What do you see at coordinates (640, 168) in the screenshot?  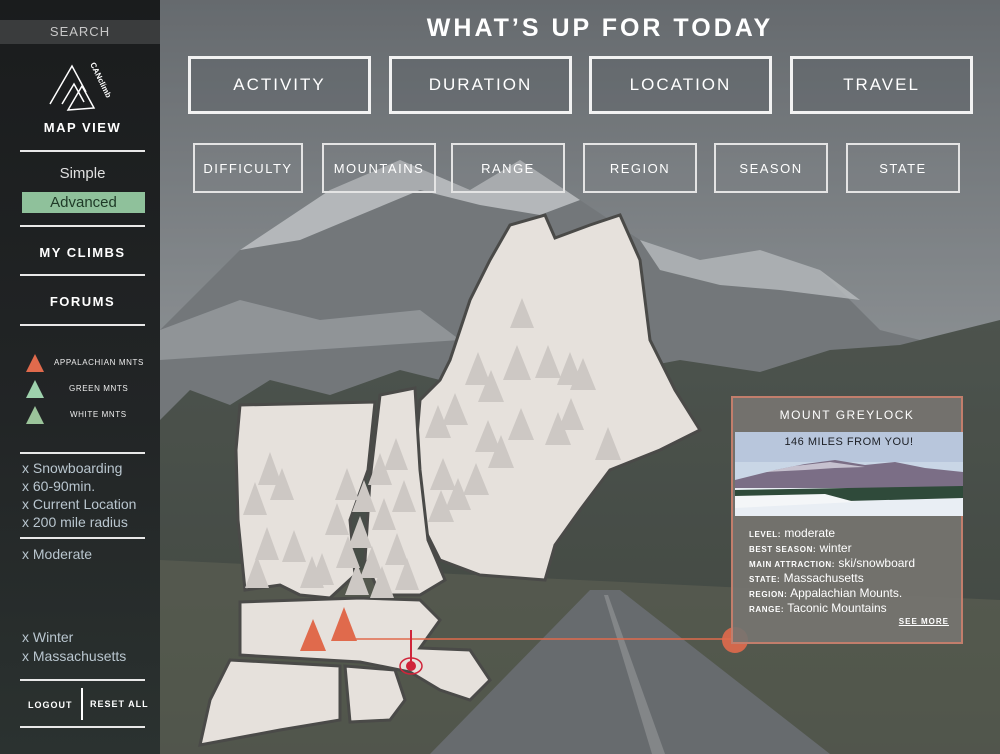 I see `filter-region-button: REGION` at bounding box center [640, 168].